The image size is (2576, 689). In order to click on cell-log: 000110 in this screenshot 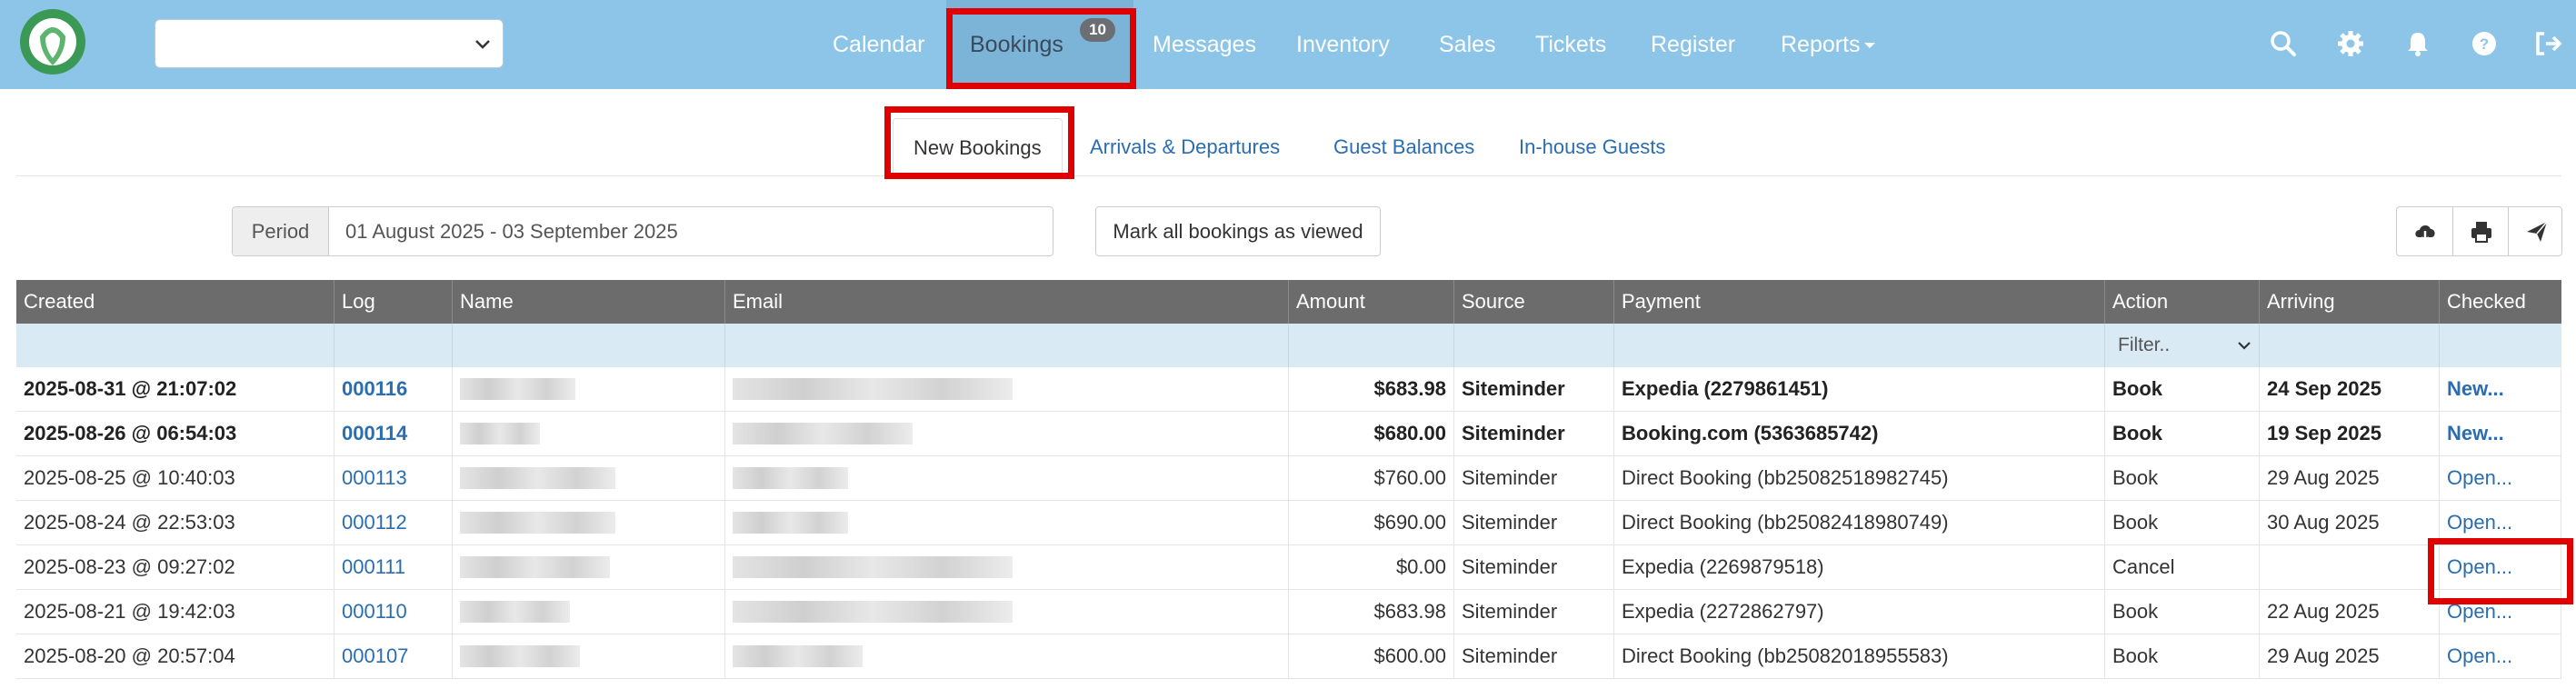, I will do `click(393, 612)`.